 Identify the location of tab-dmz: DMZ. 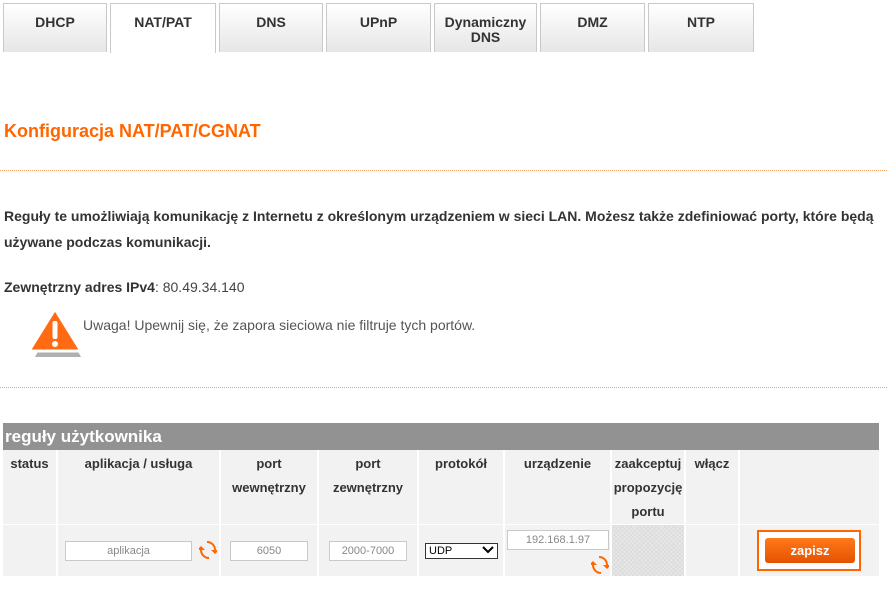
(592, 27).